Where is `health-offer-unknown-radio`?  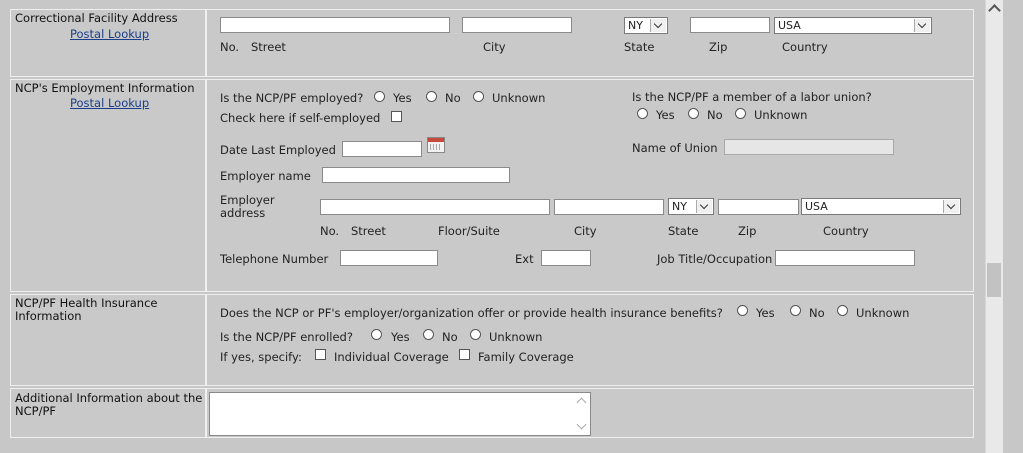
health-offer-unknown-radio is located at coordinates (842, 310).